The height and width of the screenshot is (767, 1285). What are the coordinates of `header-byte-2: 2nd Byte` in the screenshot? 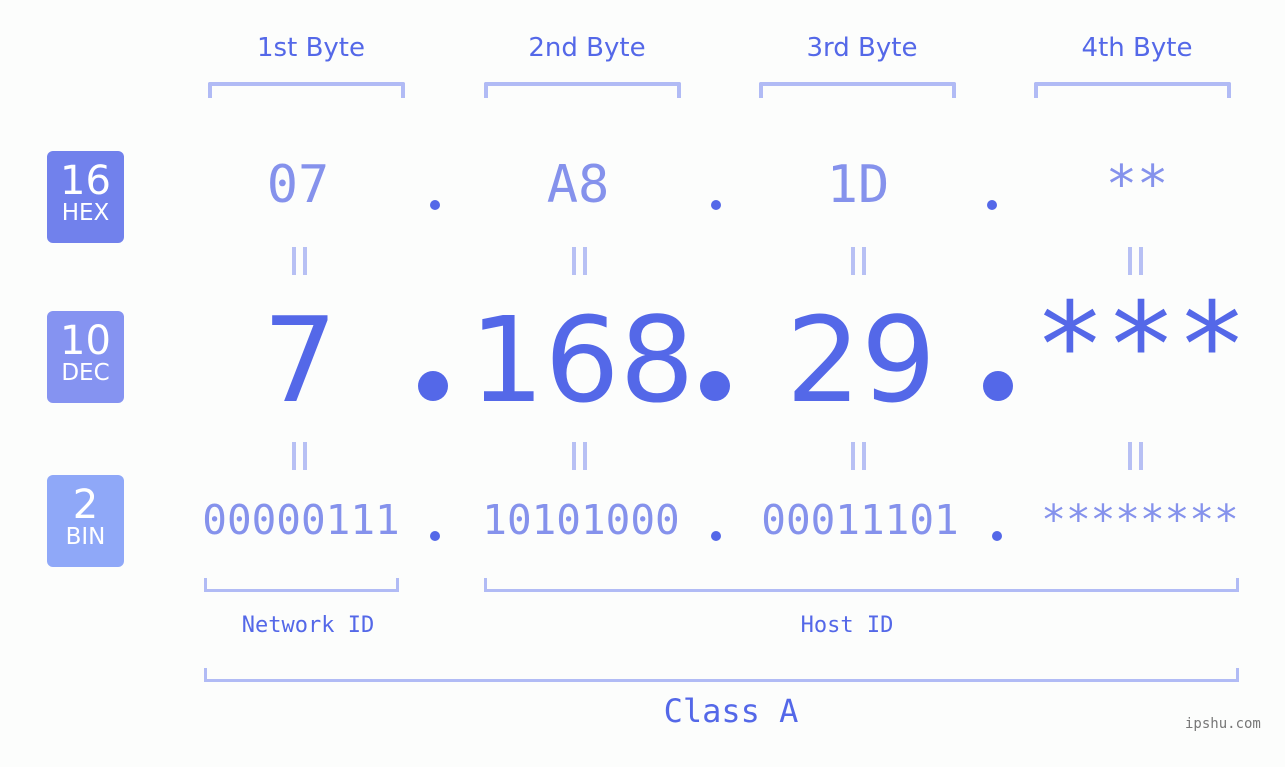 It's located at (587, 48).